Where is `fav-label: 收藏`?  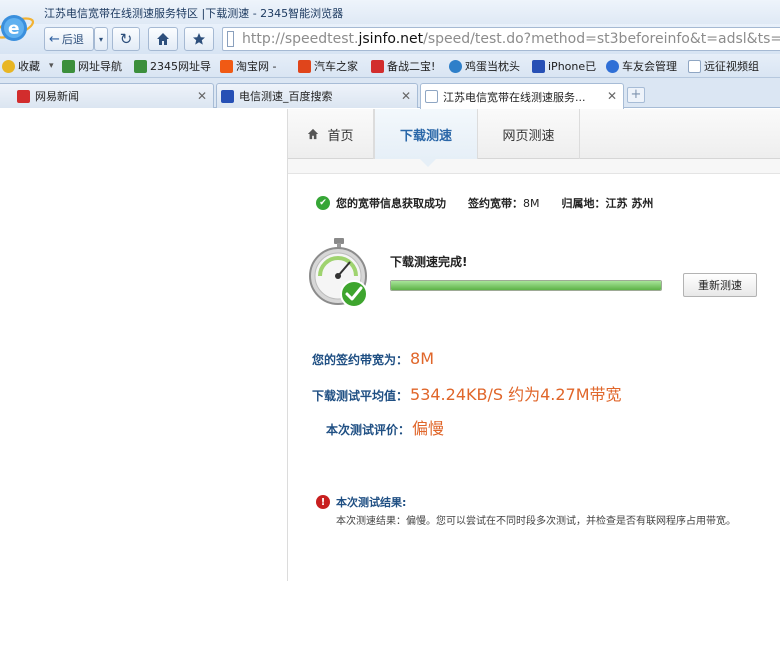 fav-label: 收藏 is located at coordinates (29, 66).